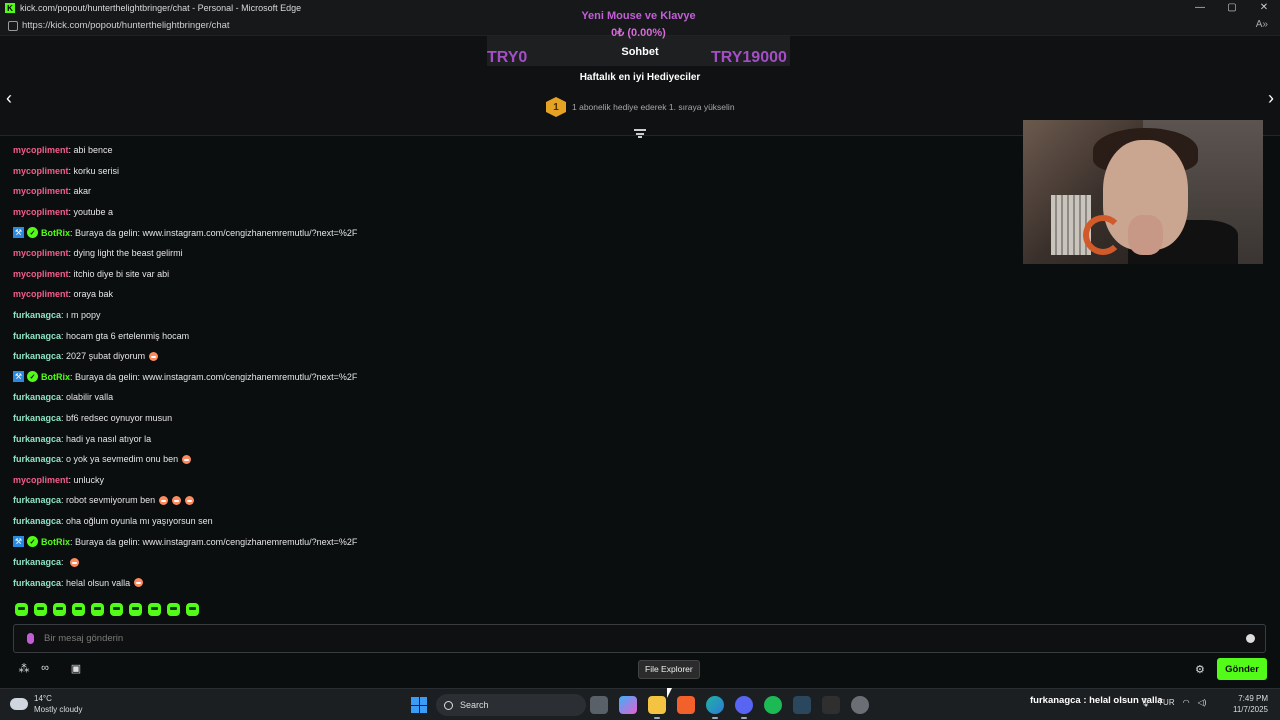  What do you see at coordinates (1145, 702) in the screenshot?
I see `microphone-tray-icon: 🎙` at bounding box center [1145, 702].